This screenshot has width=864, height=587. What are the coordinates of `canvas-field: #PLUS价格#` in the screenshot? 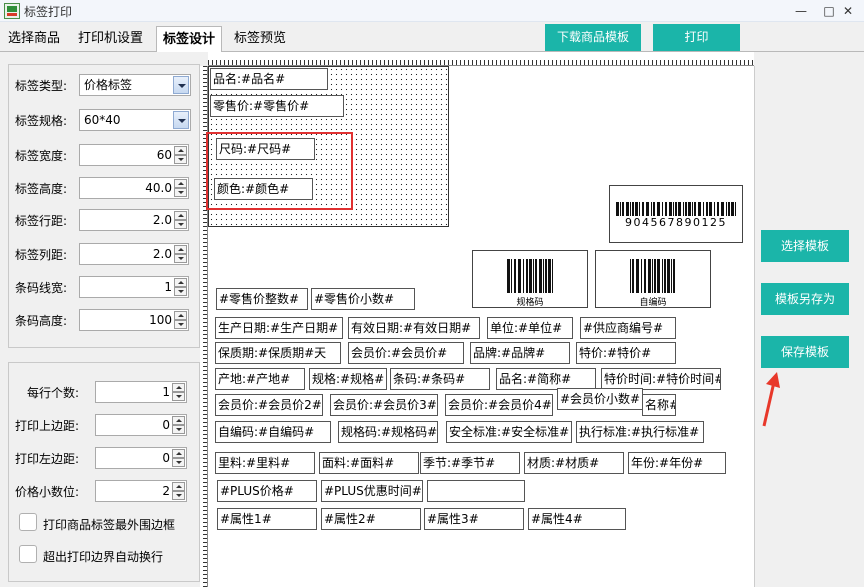 It's located at (267, 491).